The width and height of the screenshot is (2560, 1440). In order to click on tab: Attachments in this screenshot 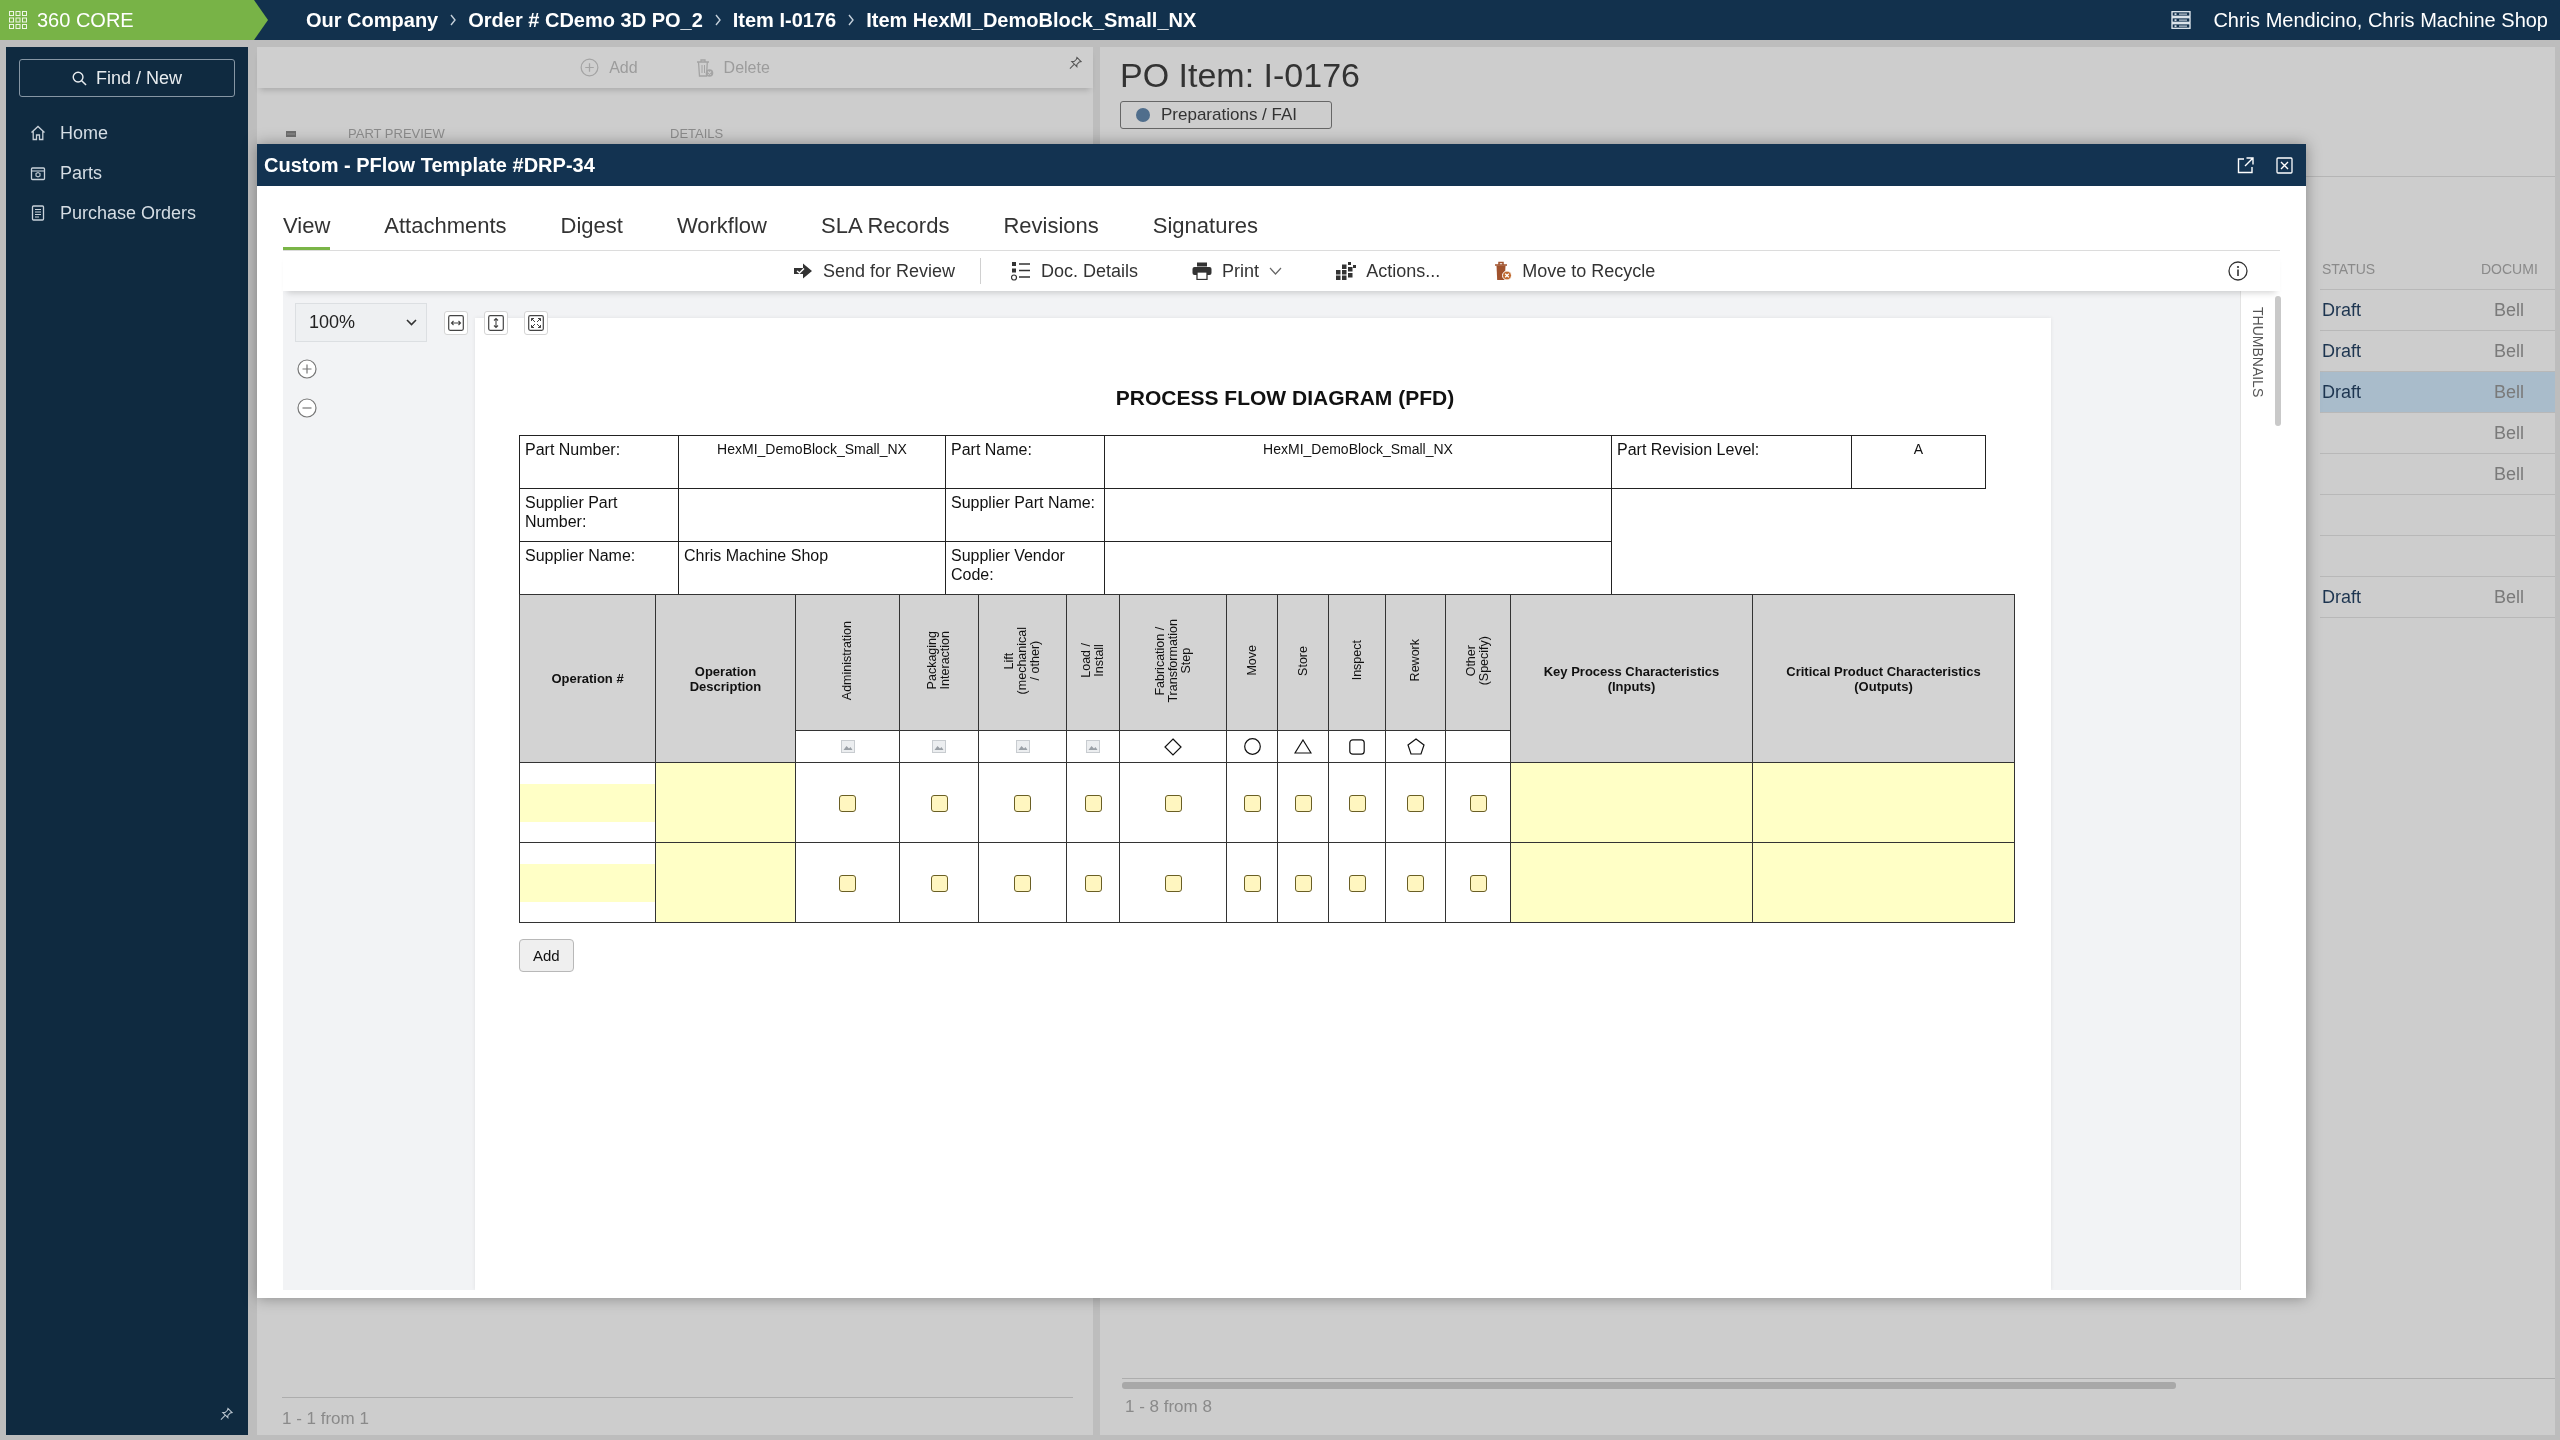, I will do `click(445, 227)`.